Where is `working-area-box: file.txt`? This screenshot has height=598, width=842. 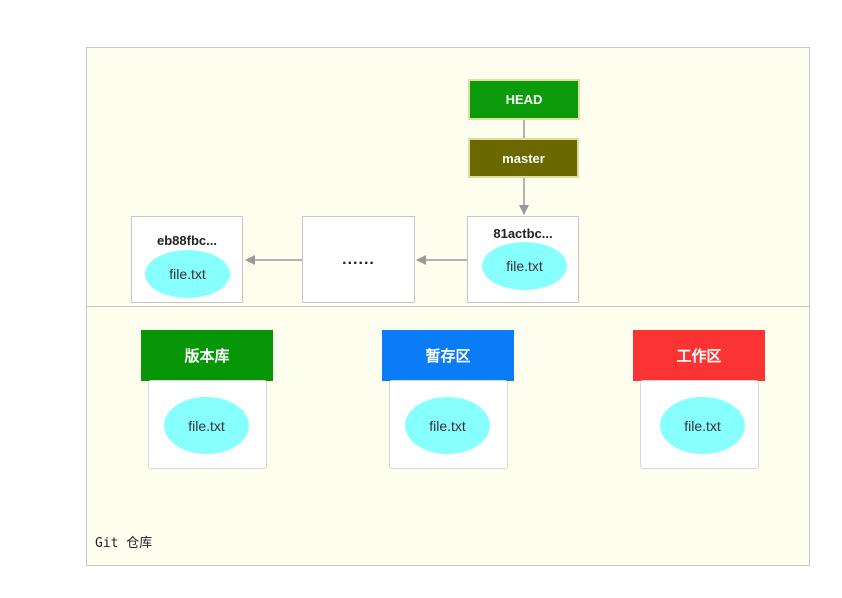 working-area-box: file.txt is located at coordinates (699, 424).